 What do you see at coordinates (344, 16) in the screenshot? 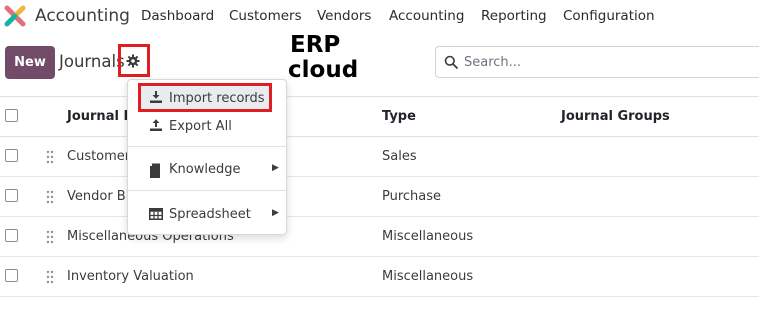
I see `nav-vendors: Vendors` at bounding box center [344, 16].